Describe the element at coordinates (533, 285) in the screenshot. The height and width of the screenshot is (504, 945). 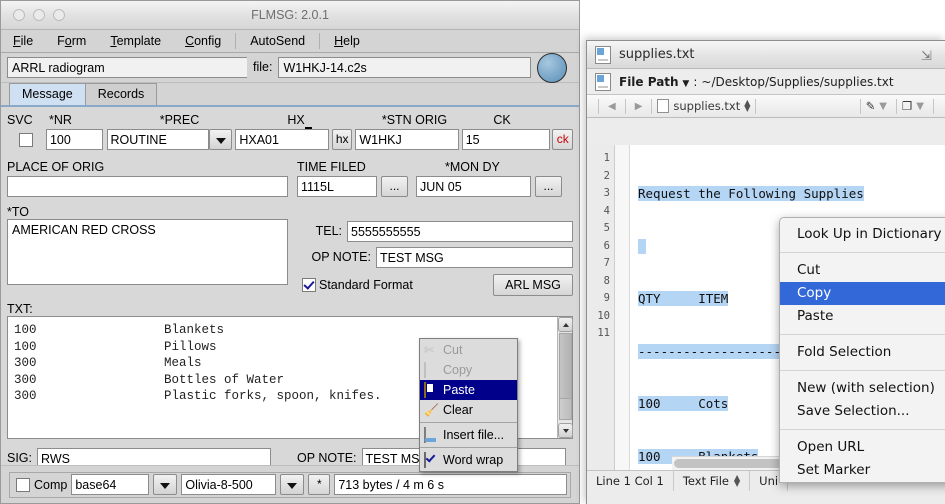
I see `arl-msg-button: ARL MSG` at that location.